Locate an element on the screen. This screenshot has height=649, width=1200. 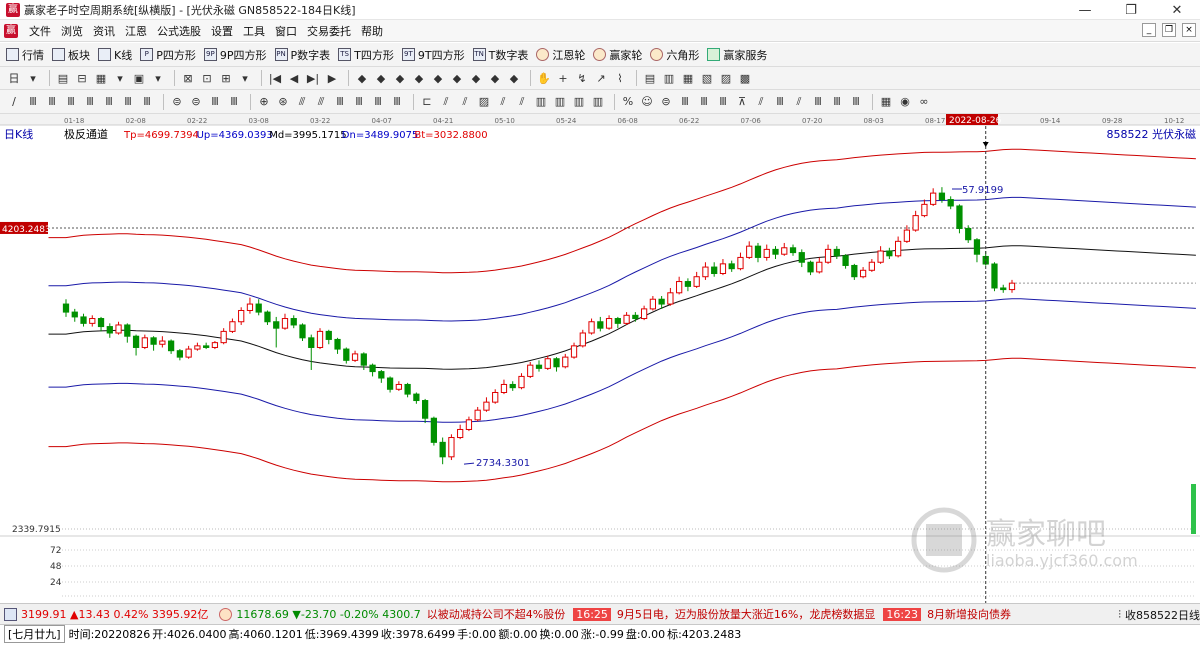
toolbar3-tool-icon-23: ▨ is located at coordinates (484, 102).